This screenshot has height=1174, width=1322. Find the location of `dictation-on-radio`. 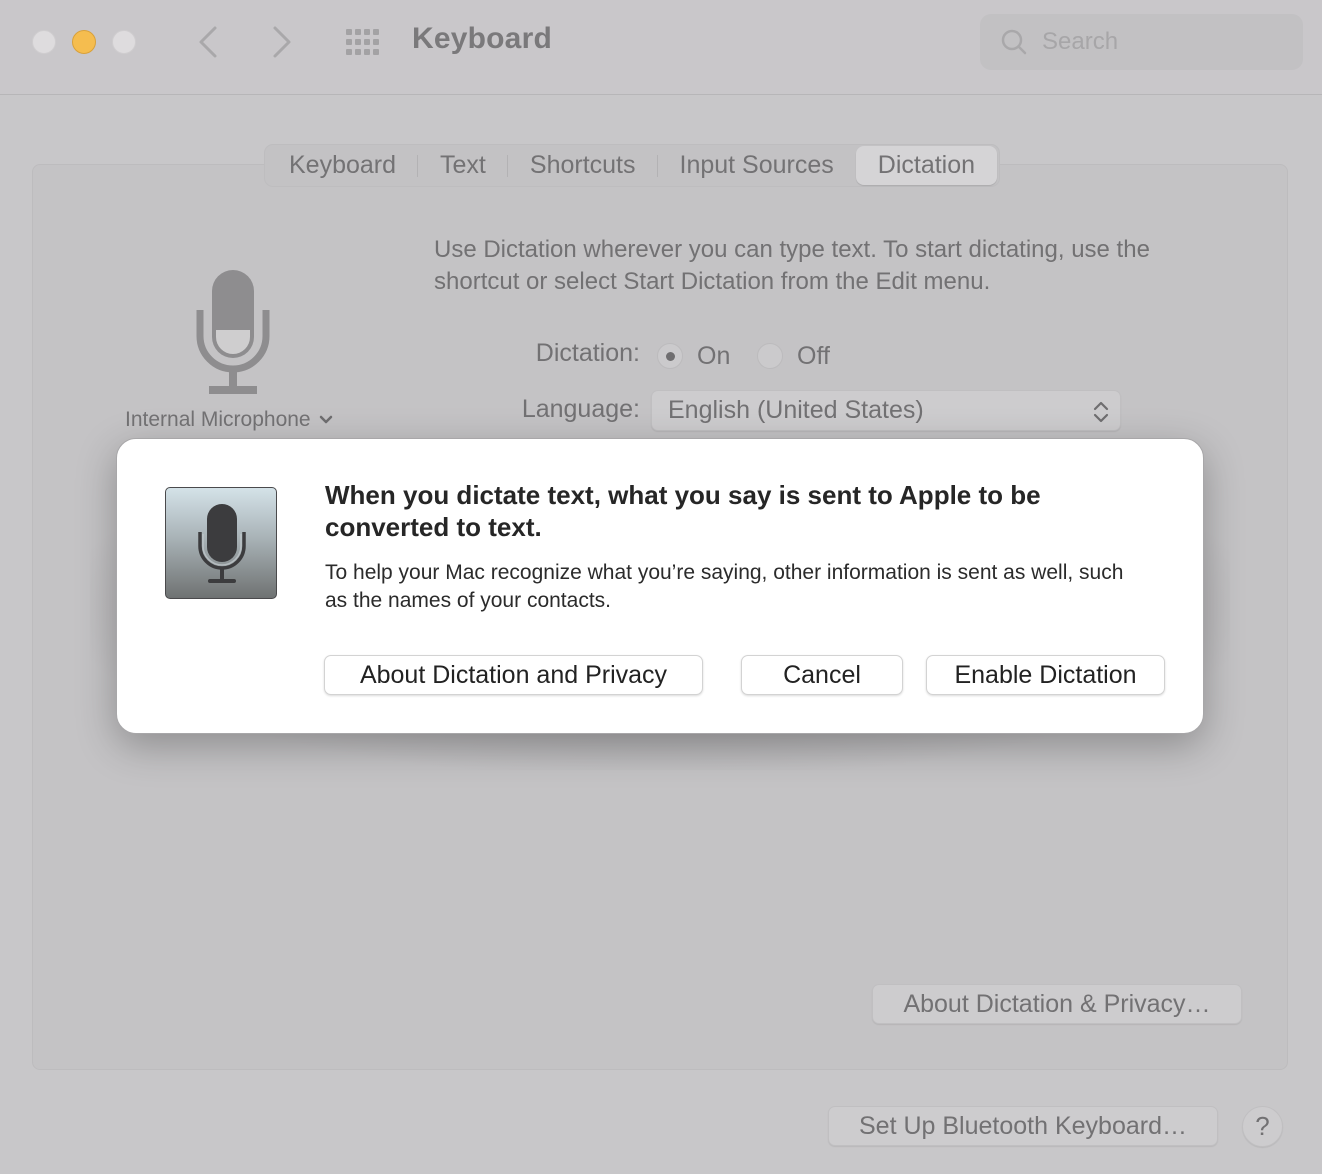

dictation-on-radio is located at coordinates (670, 356).